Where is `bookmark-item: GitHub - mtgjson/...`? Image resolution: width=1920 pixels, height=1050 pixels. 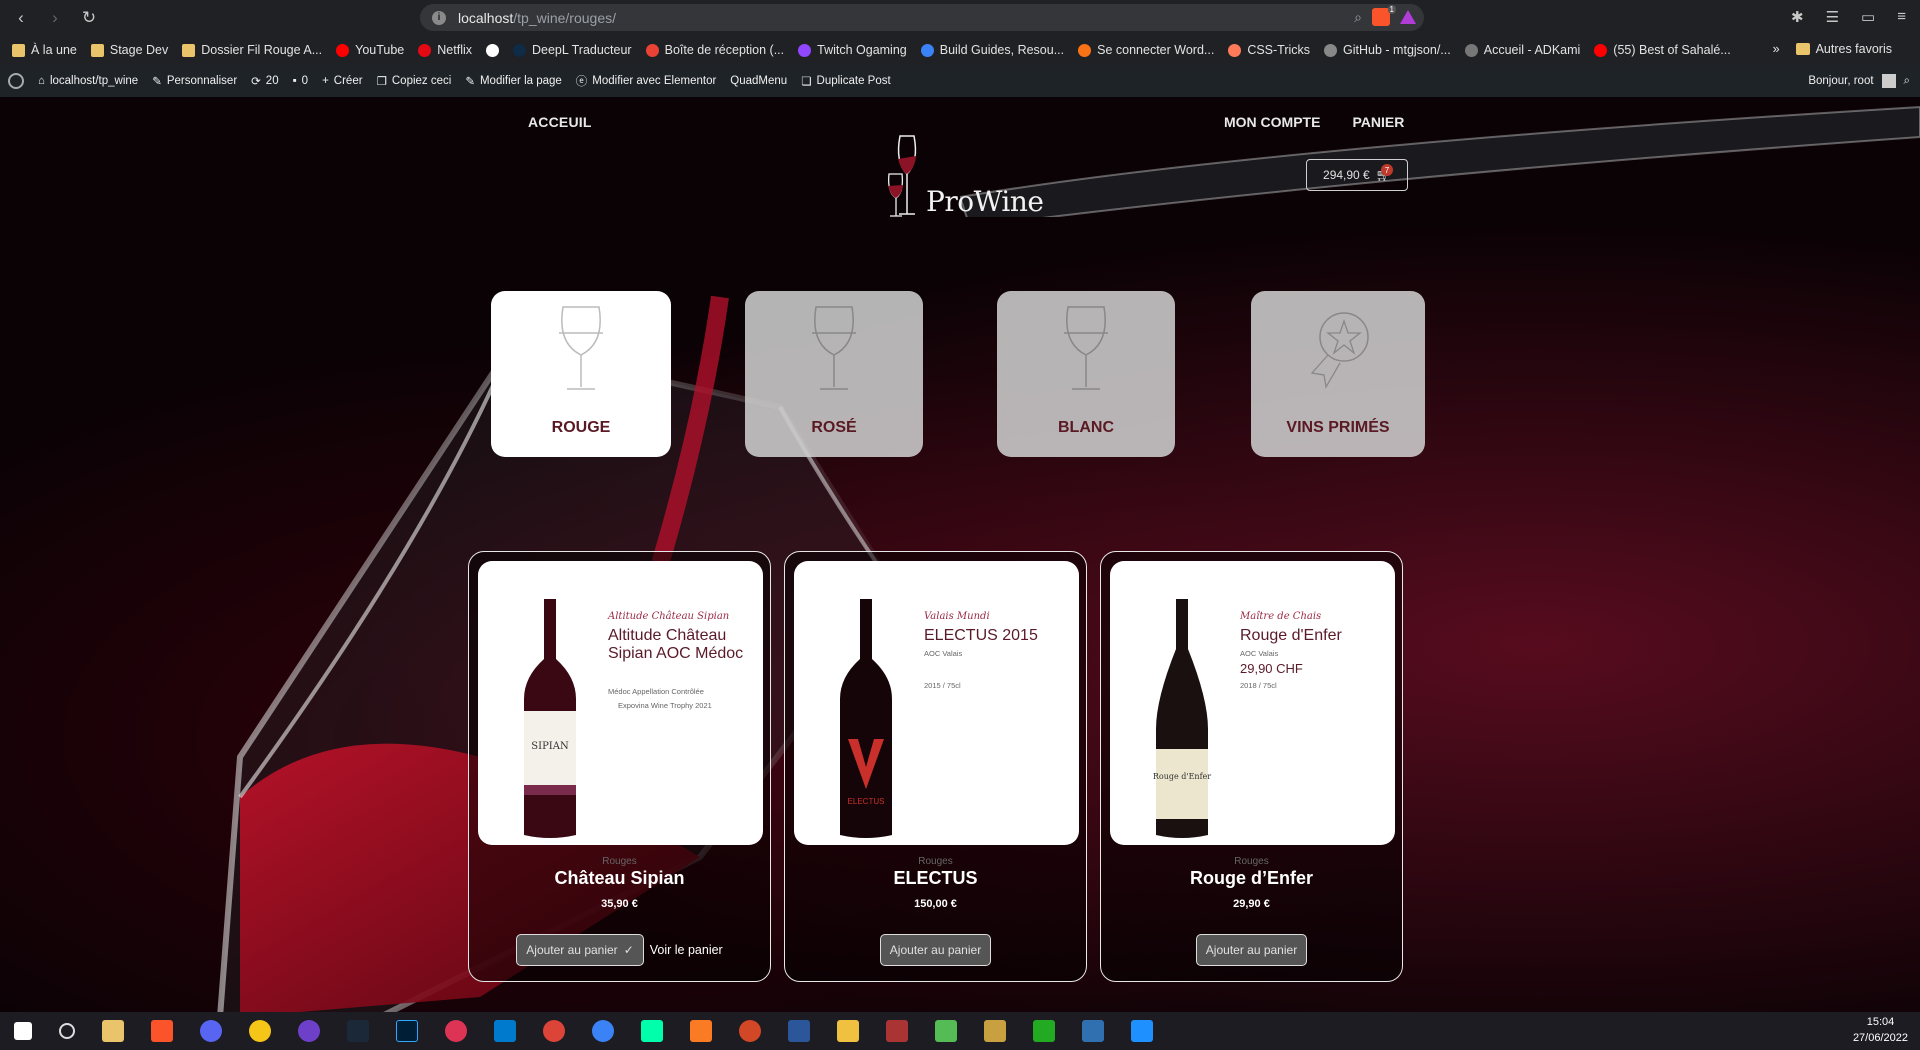
bookmark-item: GitHub - mtgjson/... is located at coordinates (1387, 50).